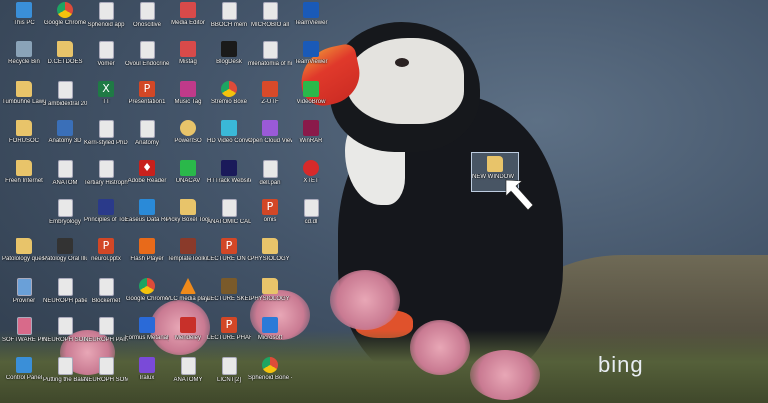 The height and width of the screenshot is (403, 768). Describe the element at coordinates (106, 22) in the screenshot. I see `desktop-icon: Sphenoid app` at that location.